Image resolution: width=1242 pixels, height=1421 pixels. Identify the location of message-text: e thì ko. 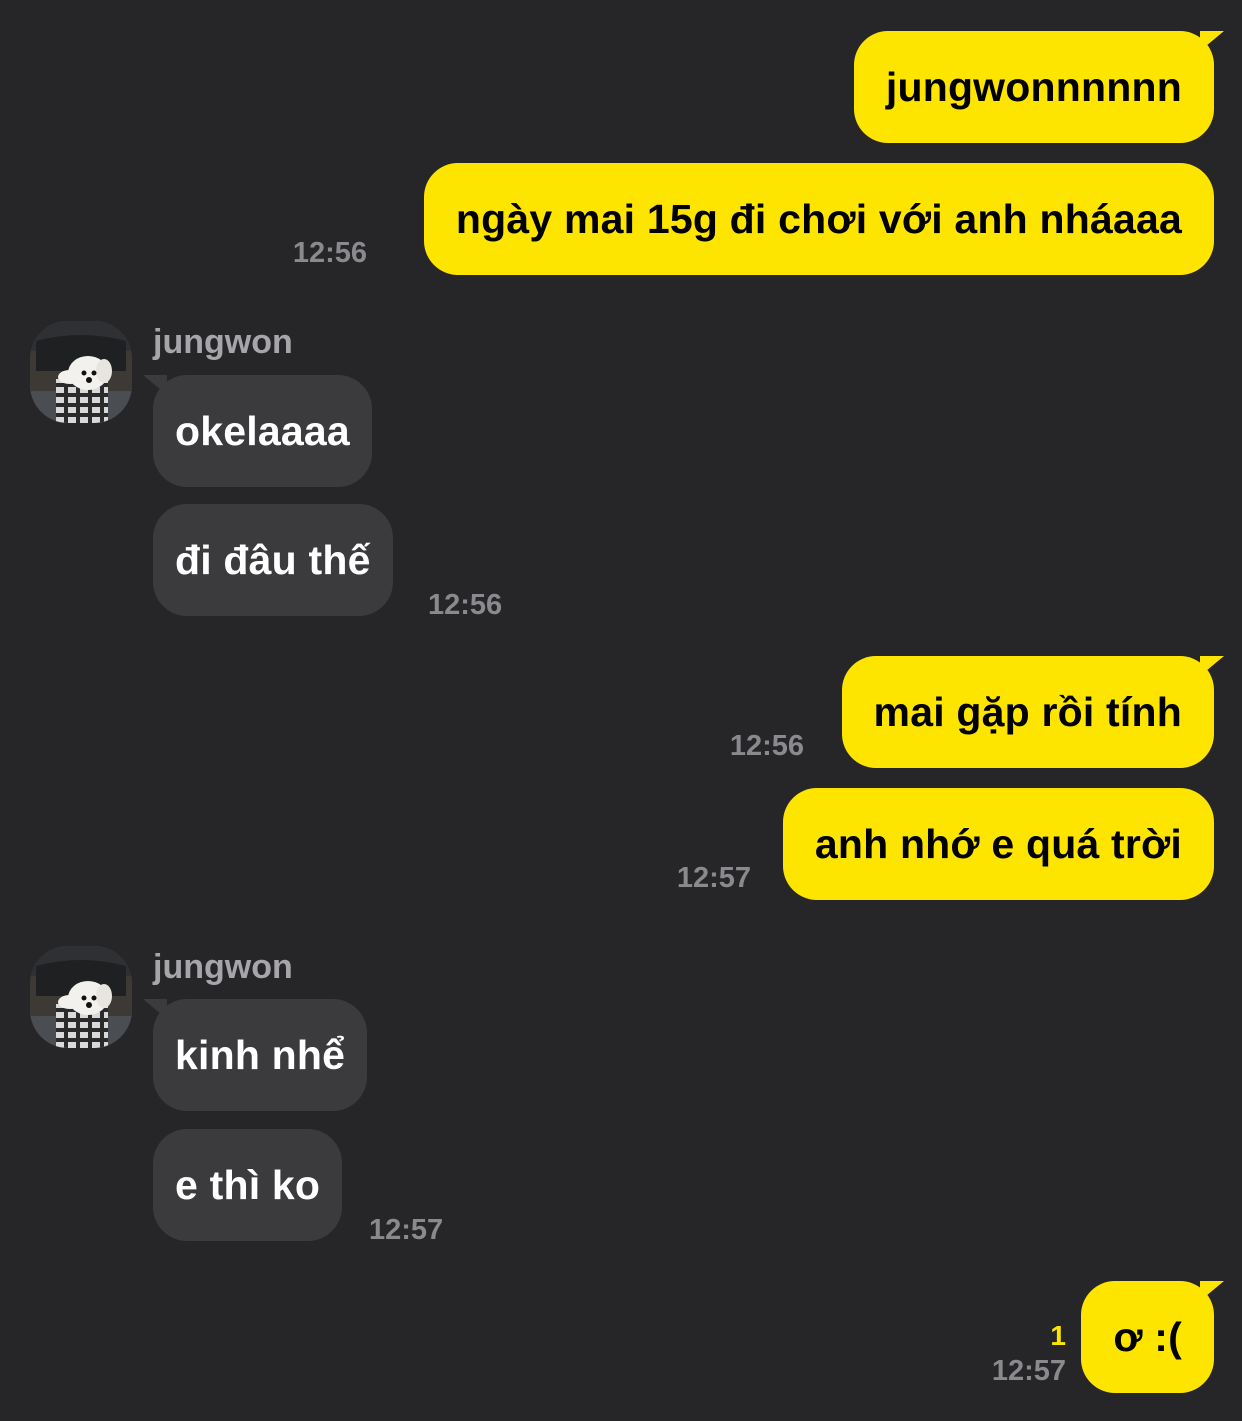
(248, 1185).